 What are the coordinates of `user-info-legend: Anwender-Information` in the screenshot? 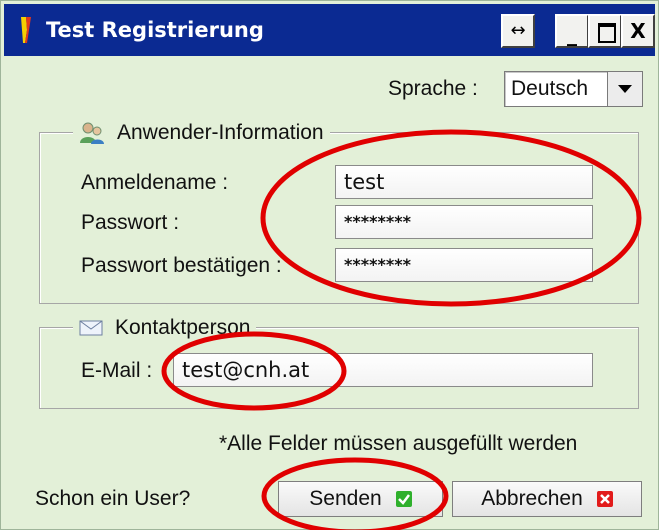 It's located at (201, 133).